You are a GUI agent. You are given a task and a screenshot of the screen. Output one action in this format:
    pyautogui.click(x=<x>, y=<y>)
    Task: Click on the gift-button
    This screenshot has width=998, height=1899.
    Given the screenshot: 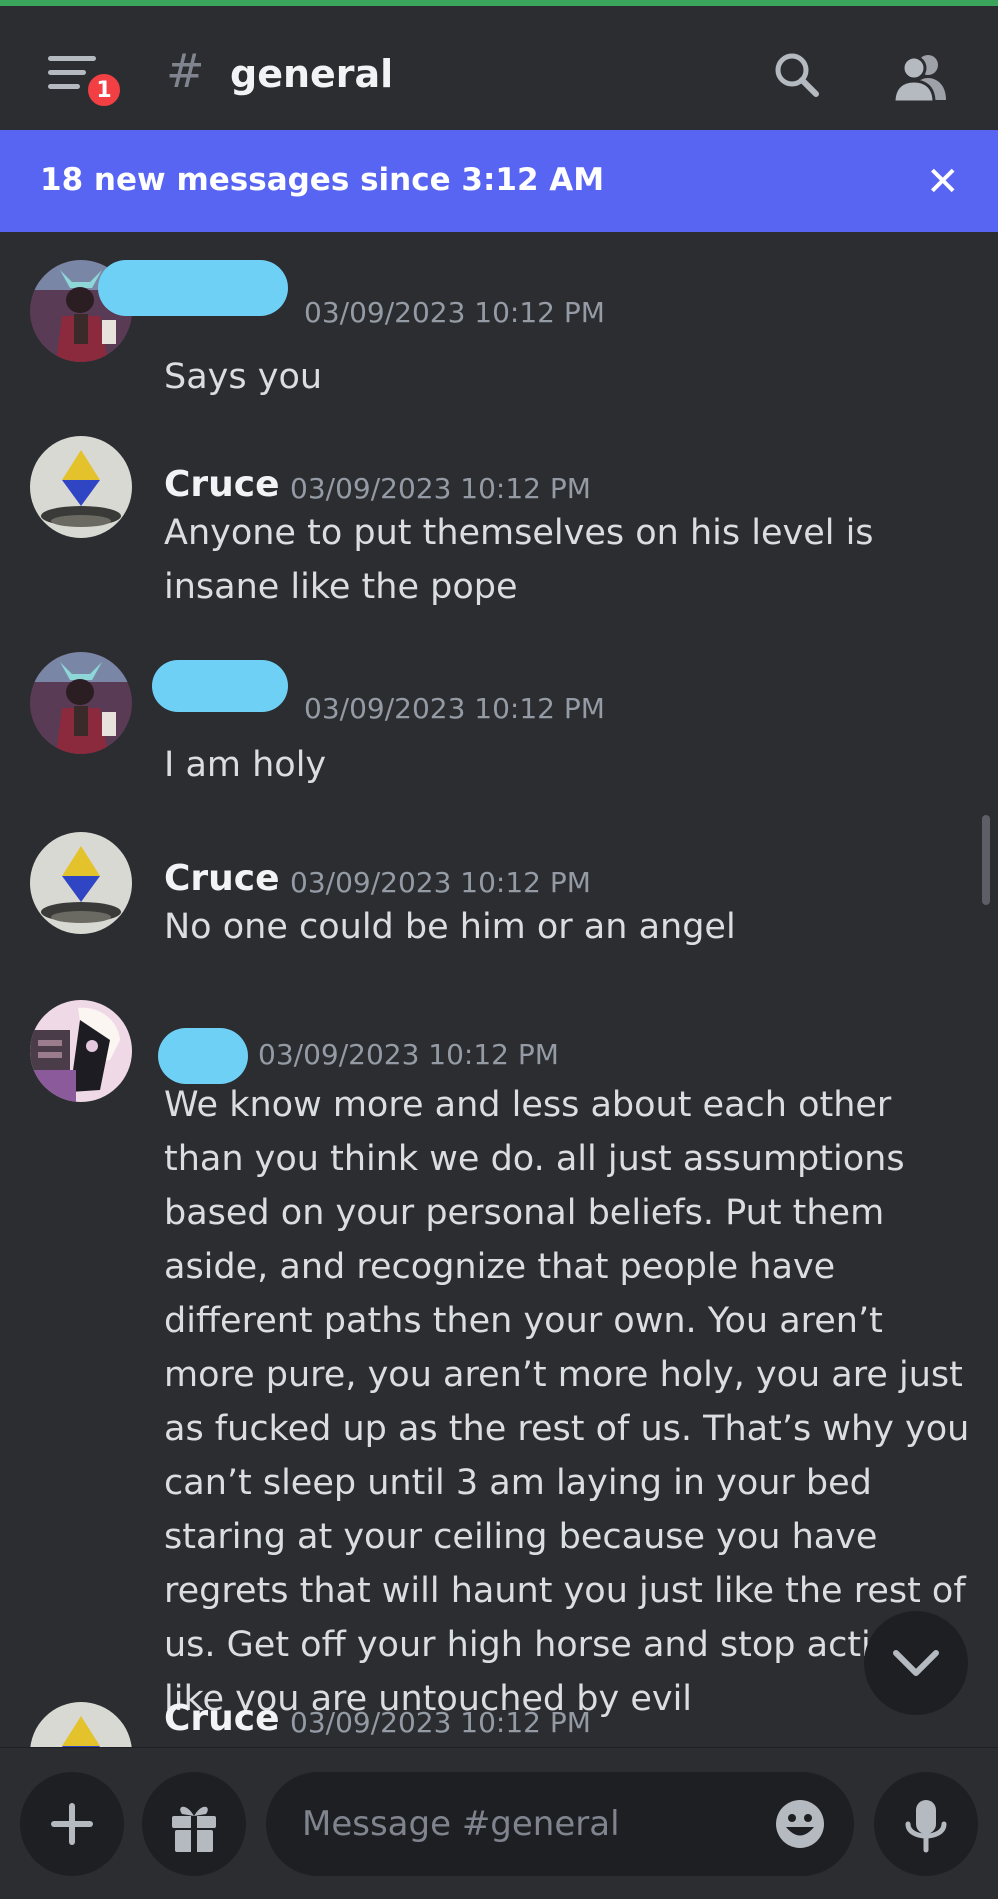 What is the action you would take?
    pyautogui.click(x=194, y=1824)
    